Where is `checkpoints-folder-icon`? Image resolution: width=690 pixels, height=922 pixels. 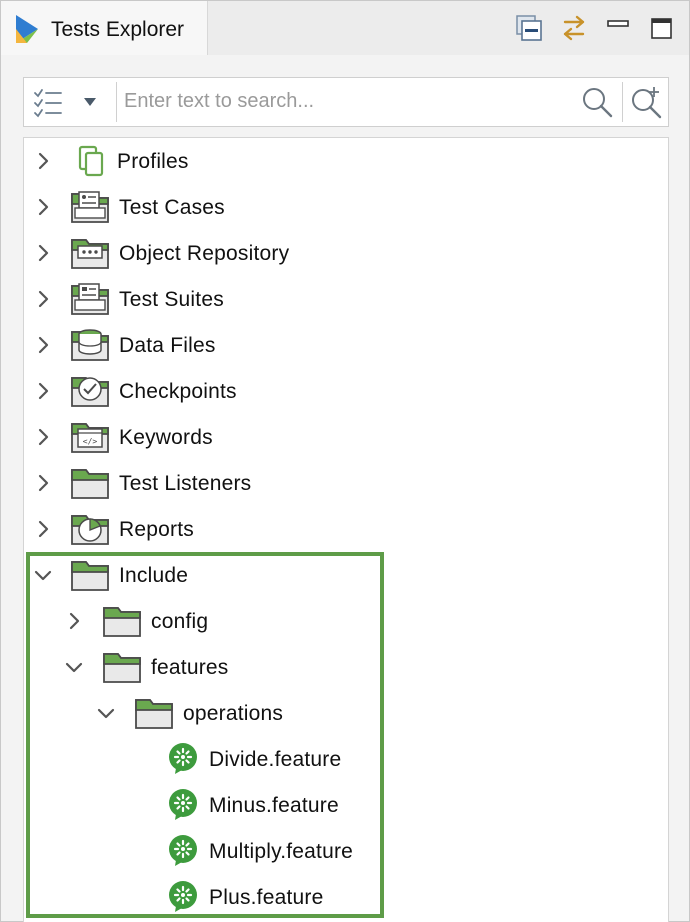
checkpoints-folder-icon is located at coordinates (90, 391).